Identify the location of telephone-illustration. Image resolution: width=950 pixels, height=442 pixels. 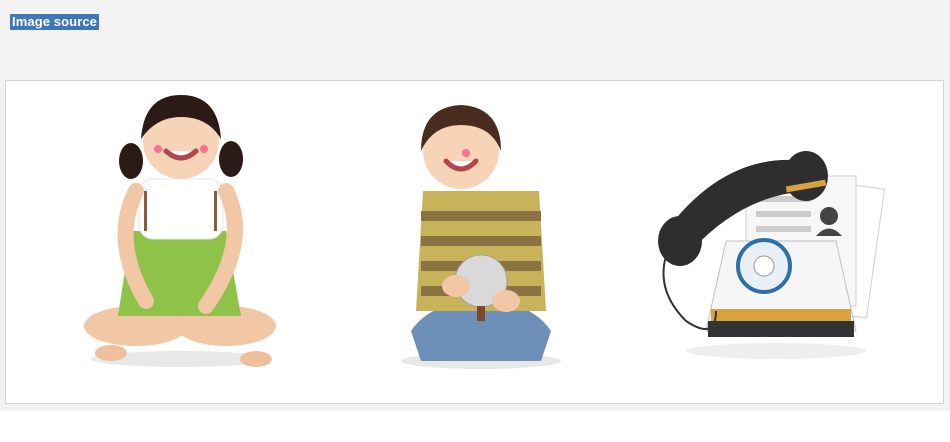
(772, 255).